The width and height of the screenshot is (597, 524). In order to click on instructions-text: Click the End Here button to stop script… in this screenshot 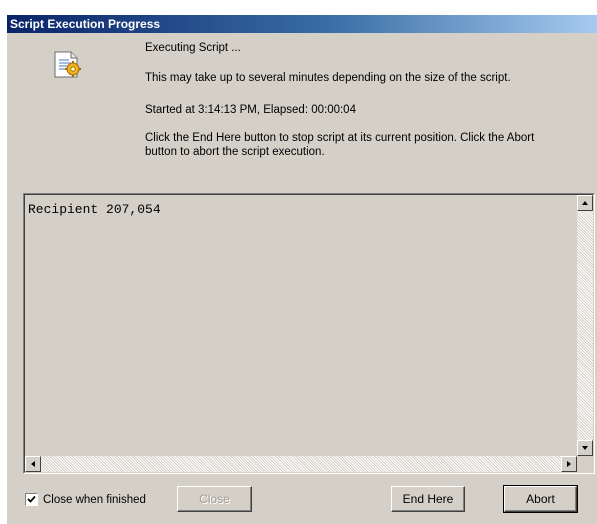, I will do `click(340, 145)`.